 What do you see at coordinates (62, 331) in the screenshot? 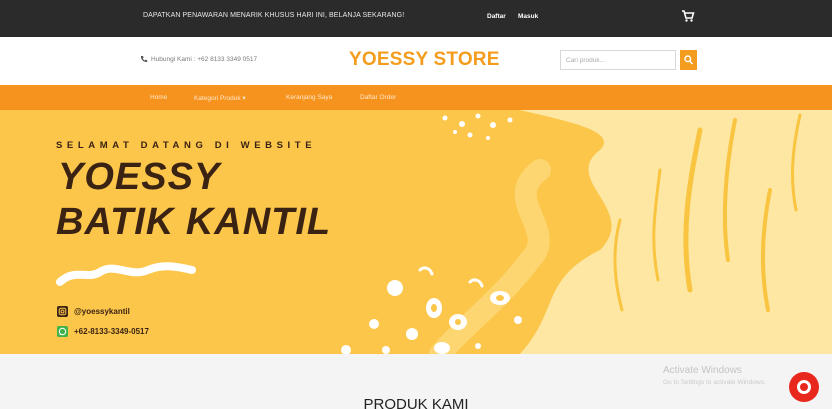
I see `whatsapp-icon` at bounding box center [62, 331].